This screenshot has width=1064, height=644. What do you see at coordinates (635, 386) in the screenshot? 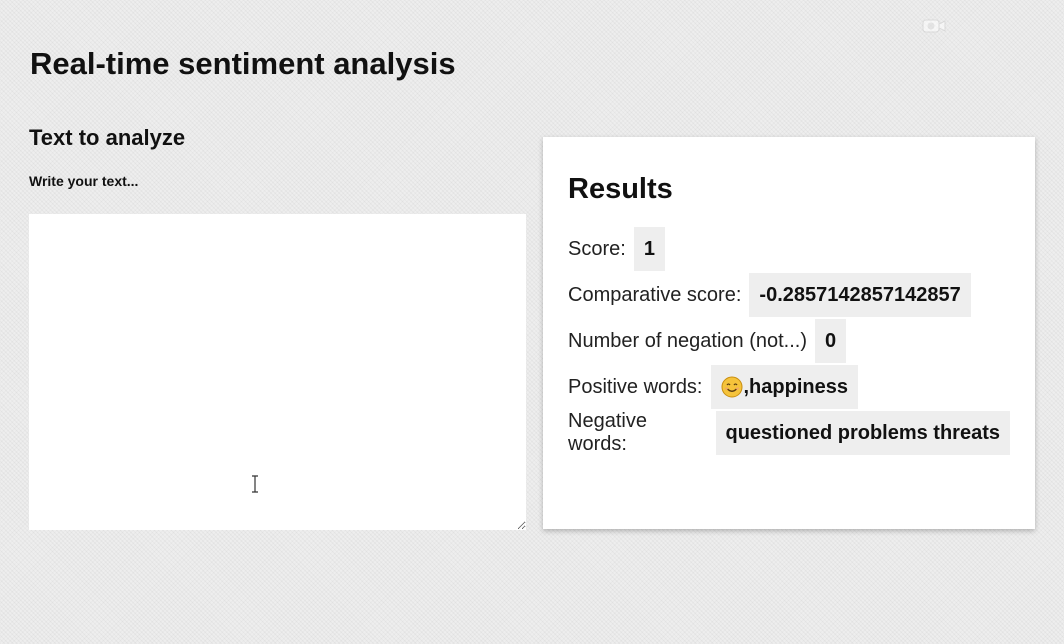
I see `positive-words-label: Positive words:` at bounding box center [635, 386].